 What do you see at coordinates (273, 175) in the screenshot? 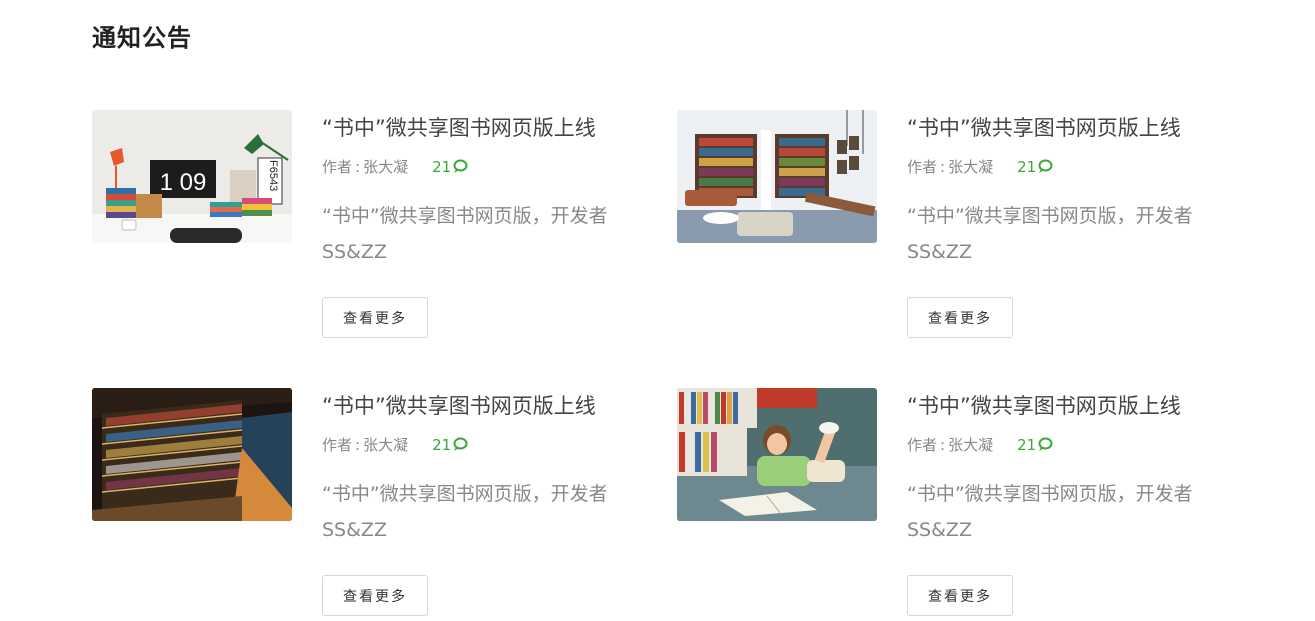
I see `poster-text: F6543` at bounding box center [273, 175].